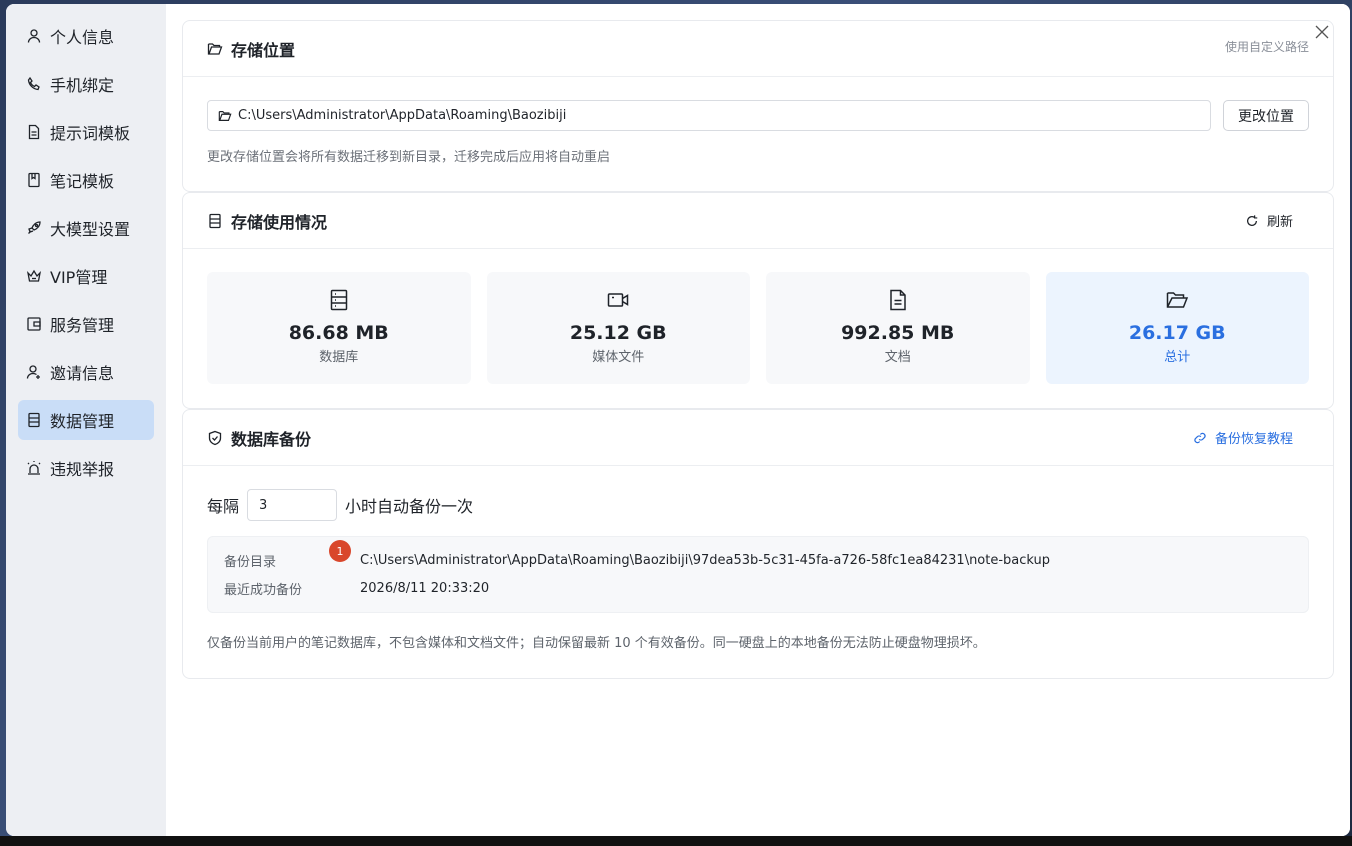 The image size is (1352, 846). I want to click on change-location-button: 更改位置, so click(1266, 115).